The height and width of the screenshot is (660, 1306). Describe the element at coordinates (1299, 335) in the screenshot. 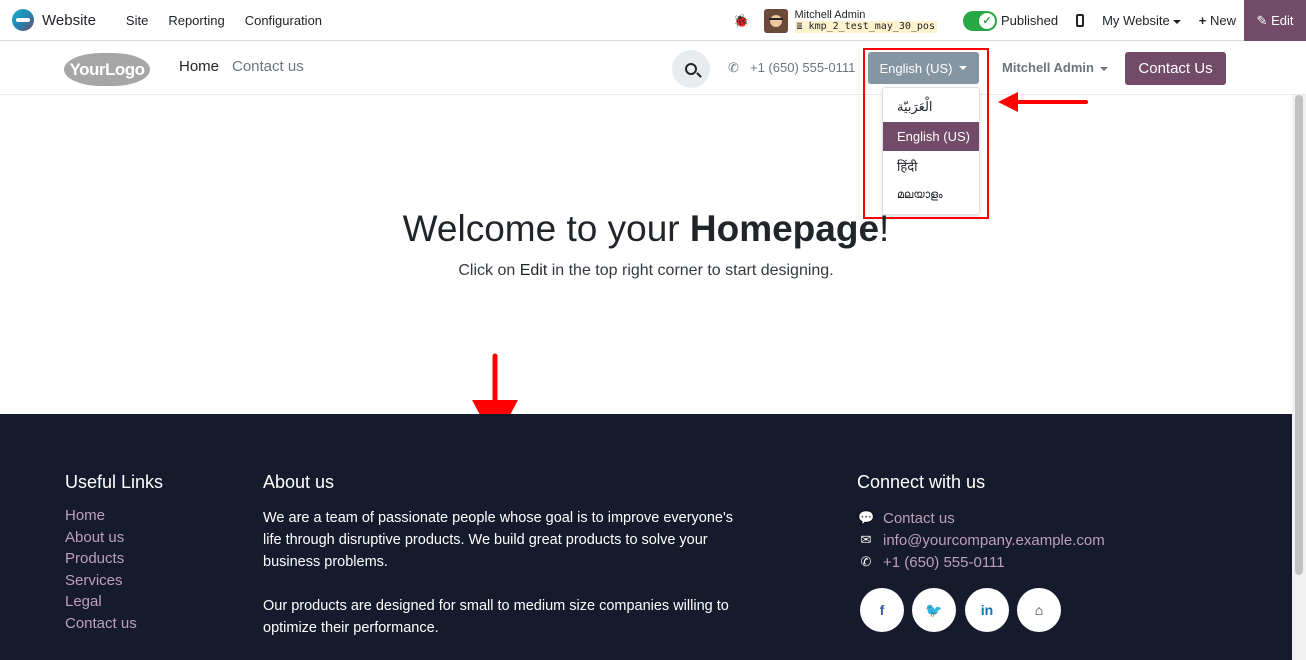

I see `scrollbar-thumb` at that location.